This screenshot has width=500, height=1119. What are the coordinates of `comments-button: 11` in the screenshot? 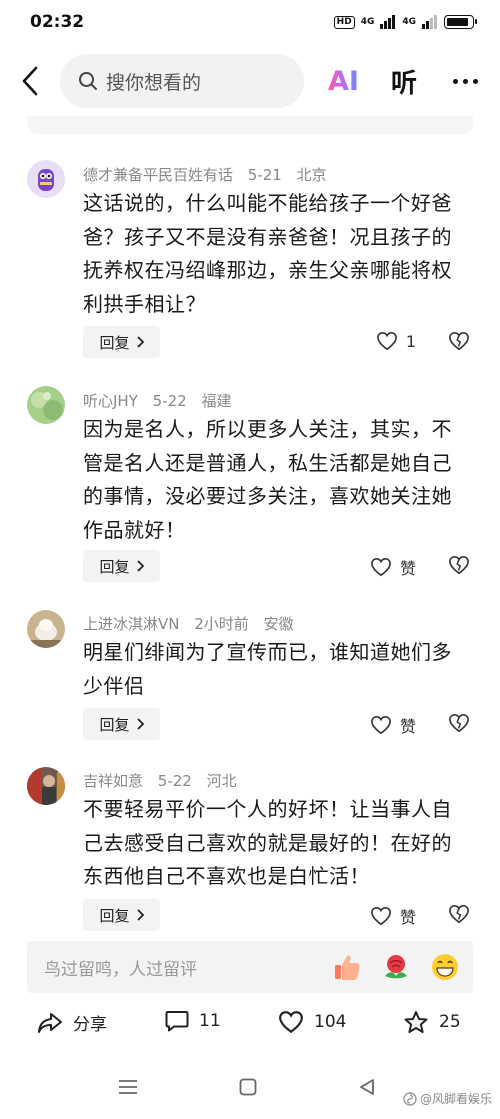 It's located at (193, 1021).